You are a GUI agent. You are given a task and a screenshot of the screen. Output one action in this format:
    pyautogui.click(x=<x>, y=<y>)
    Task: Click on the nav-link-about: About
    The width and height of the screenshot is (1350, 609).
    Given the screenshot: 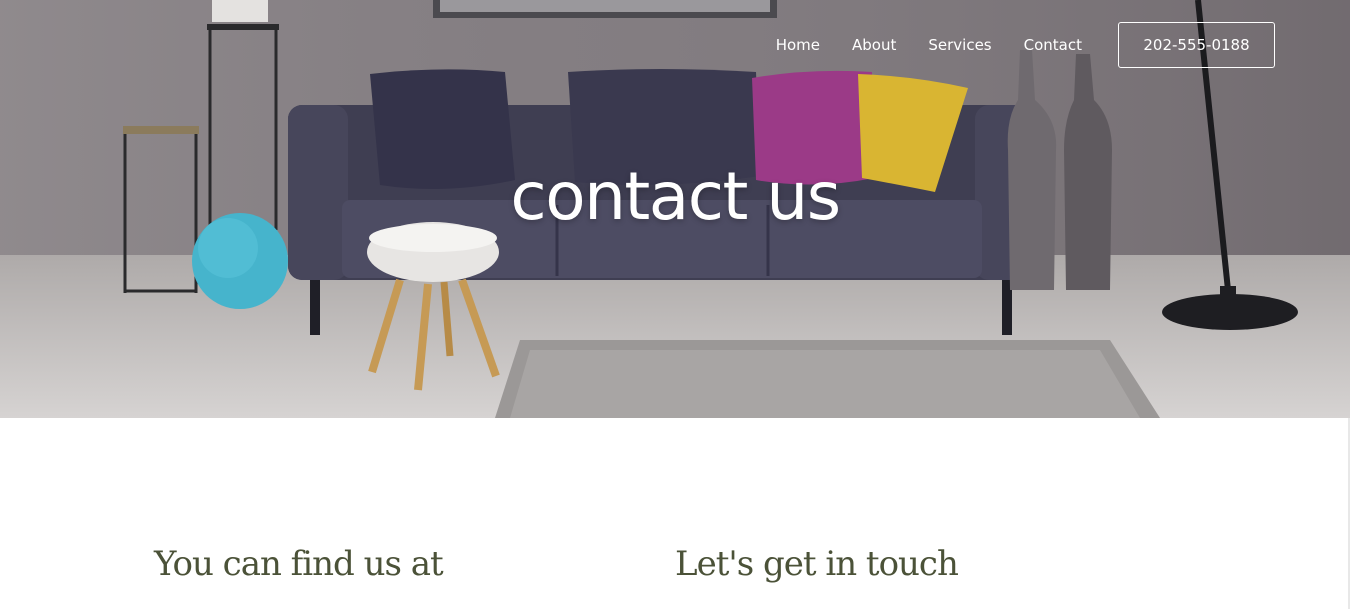 What is the action you would take?
    pyautogui.click(x=874, y=45)
    